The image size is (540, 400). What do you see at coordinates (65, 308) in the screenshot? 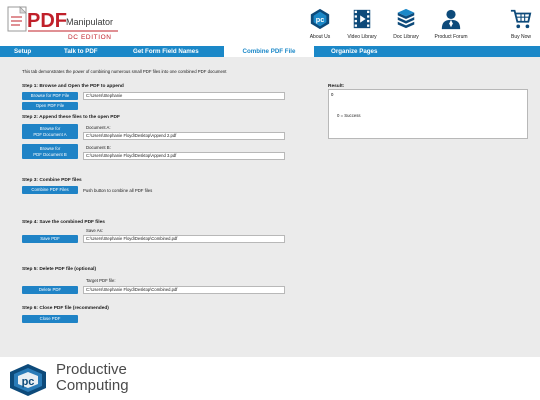
I see `step6-title: Step 6: Close PDF file (recommended)` at bounding box center [65, 308].